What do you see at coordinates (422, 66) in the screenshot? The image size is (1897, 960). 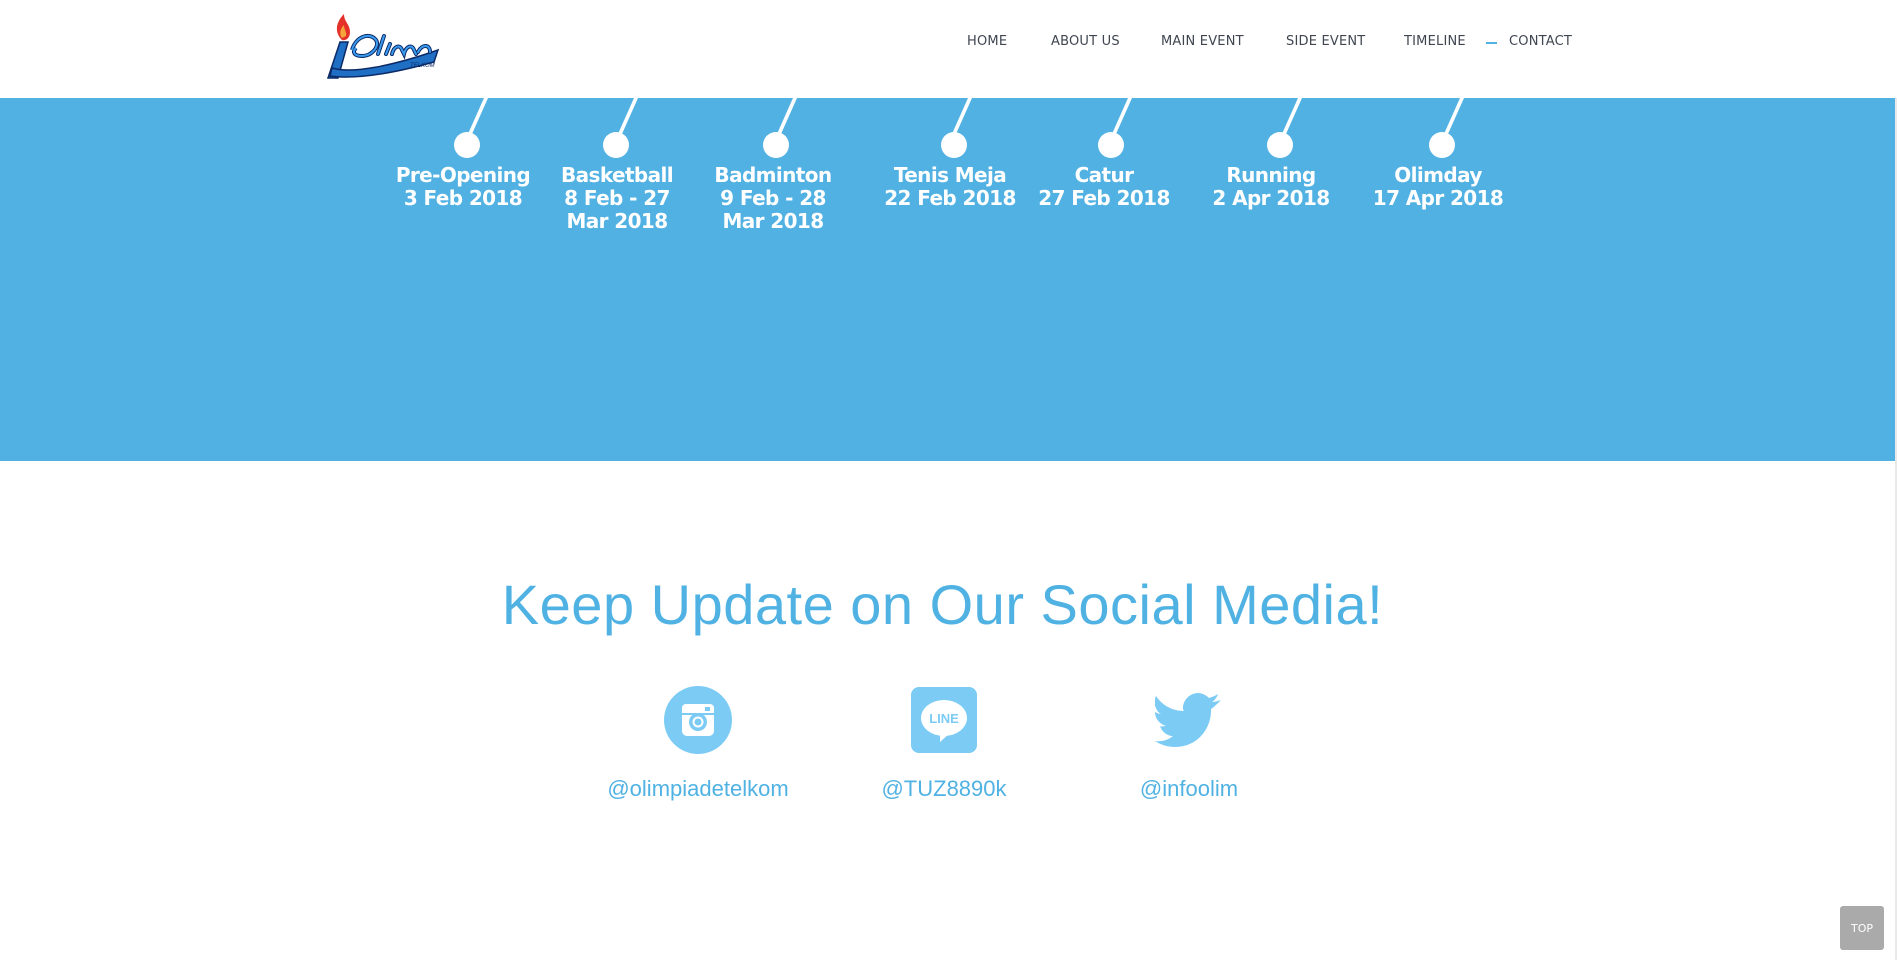 I see `svg-text: TELKOM` at bounding box center [422, 66].